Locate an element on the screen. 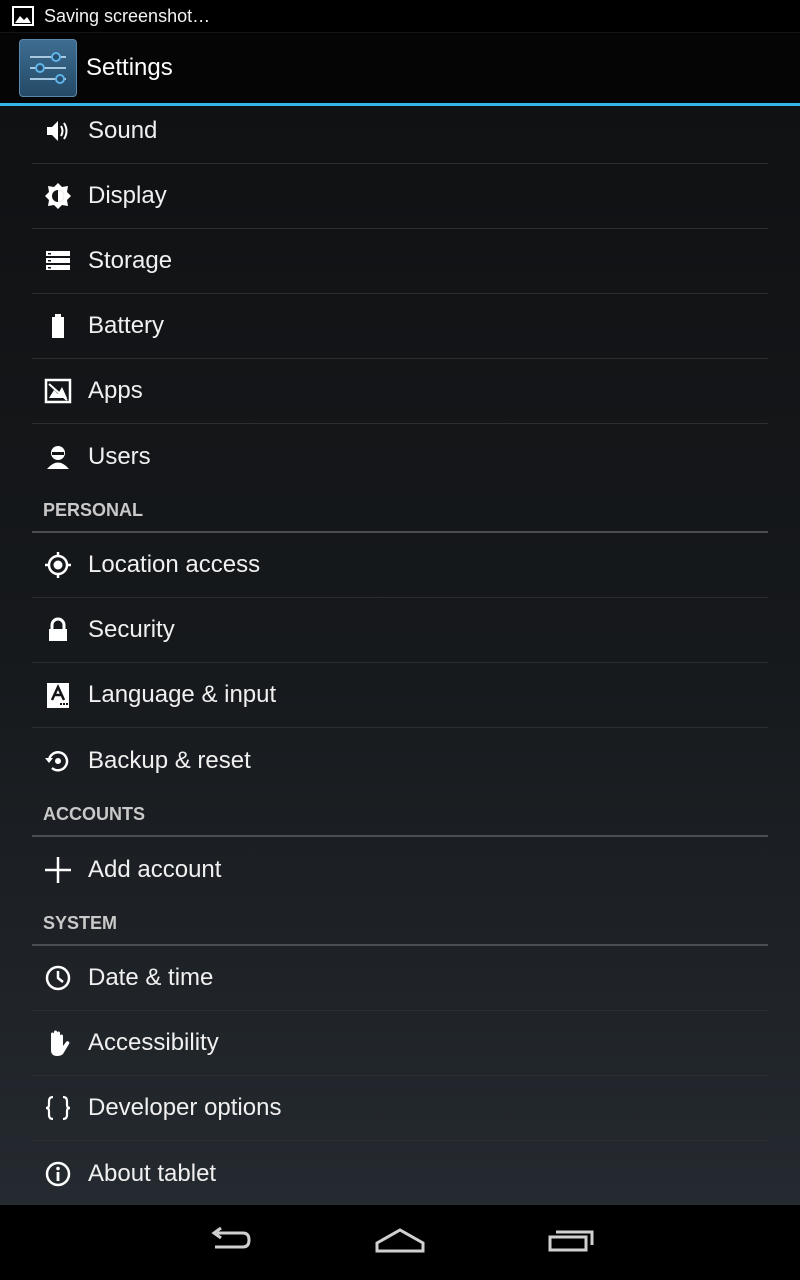  backup-icon is located at coordinates (58, 761).